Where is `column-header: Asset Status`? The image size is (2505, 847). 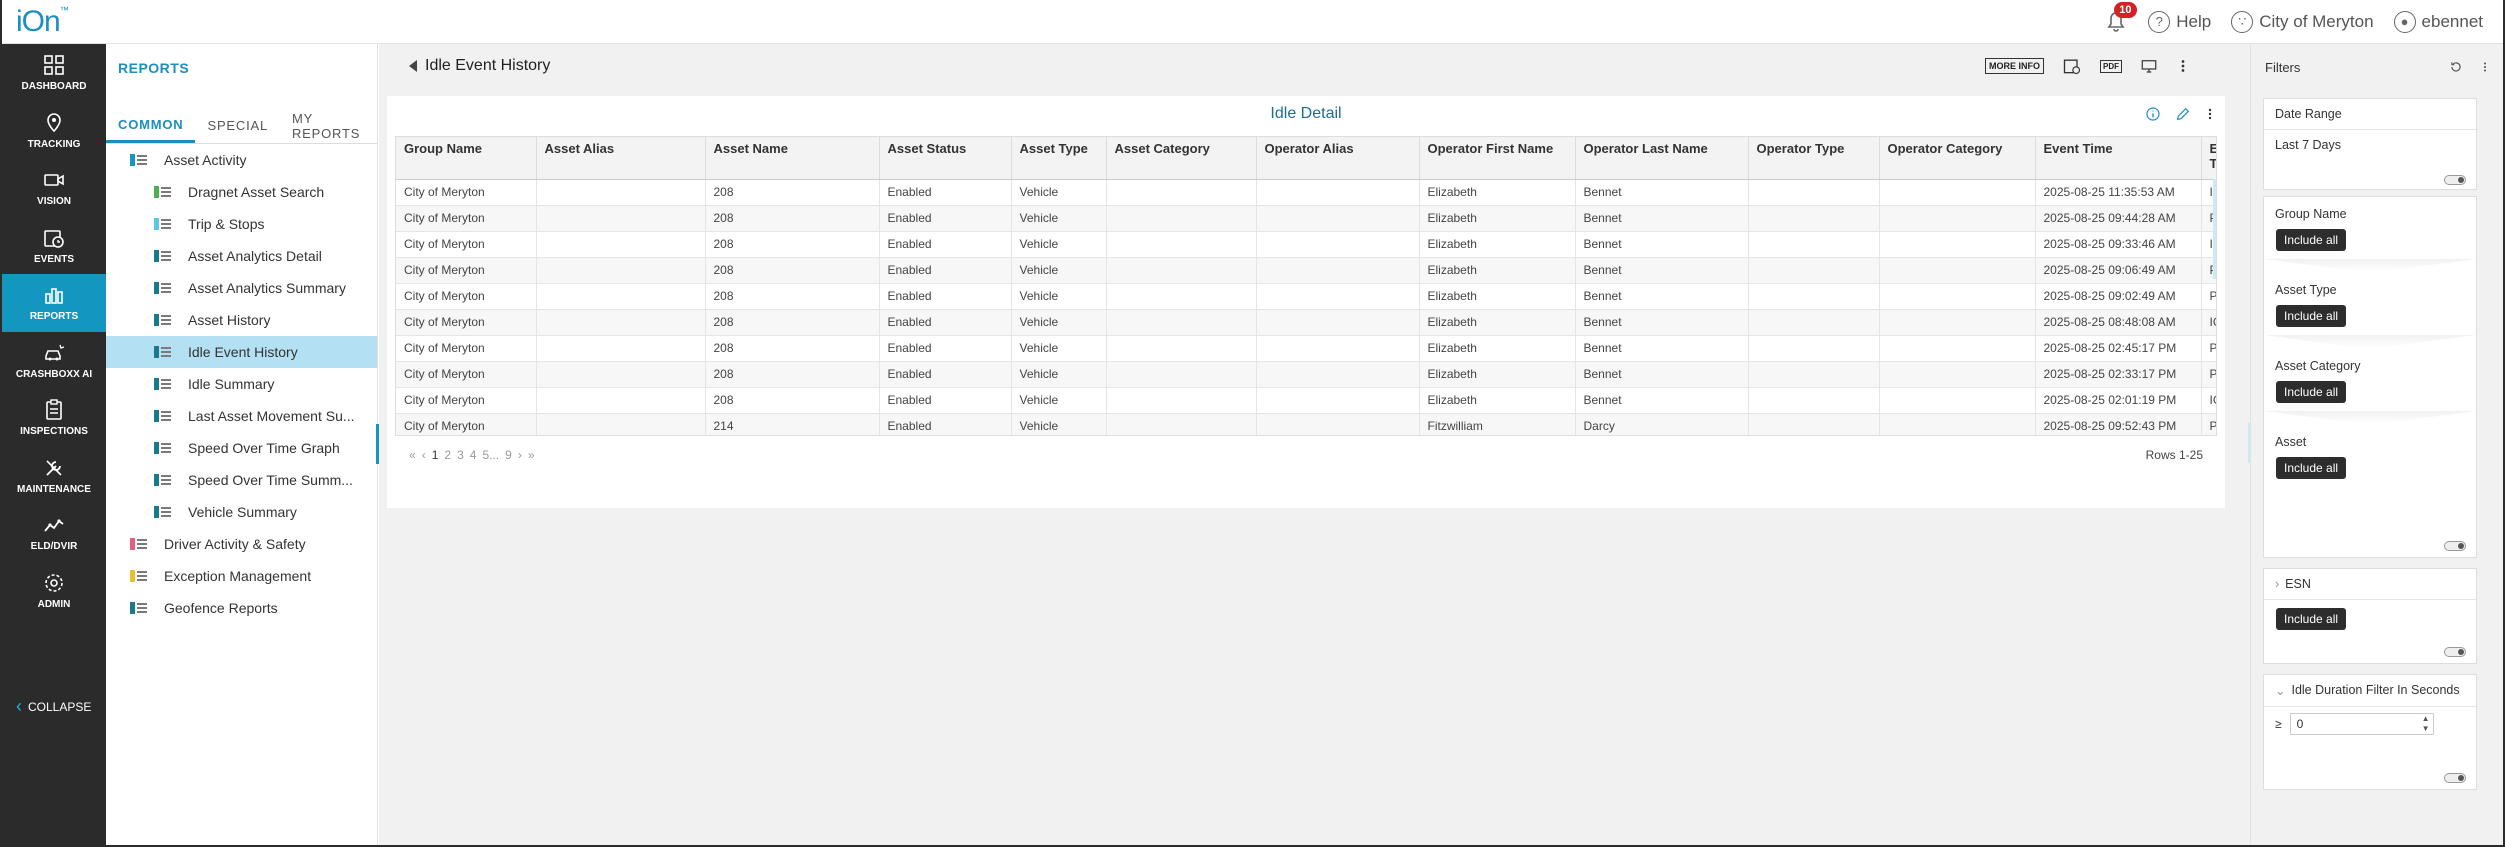
column-header: Asset Status is located at coordinates (945, 158).